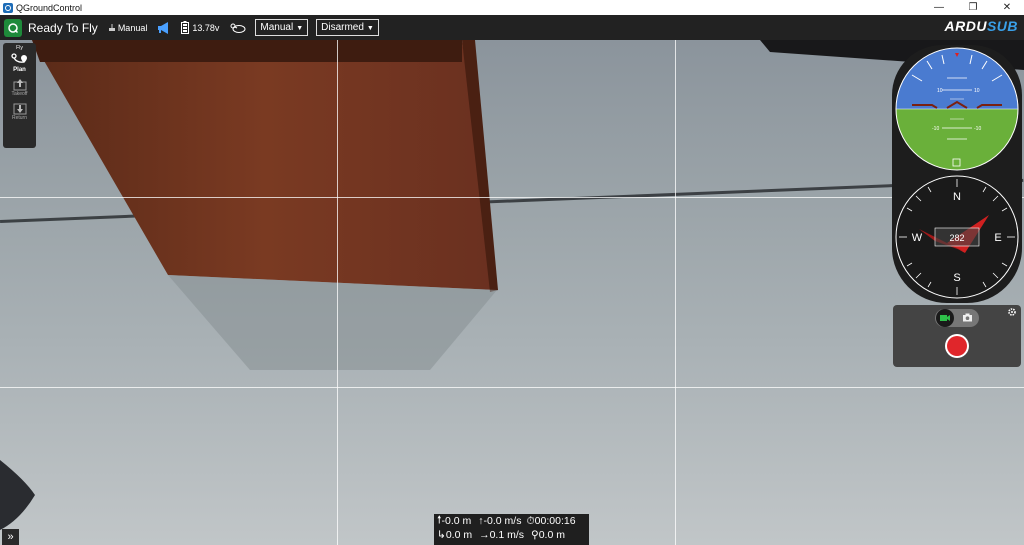 The width and height of the screenshot is (1024, 545). Describe the element at coordinates (551, 535) in the screenshot. I see `home-distance-value: 0.0 m` at that location.